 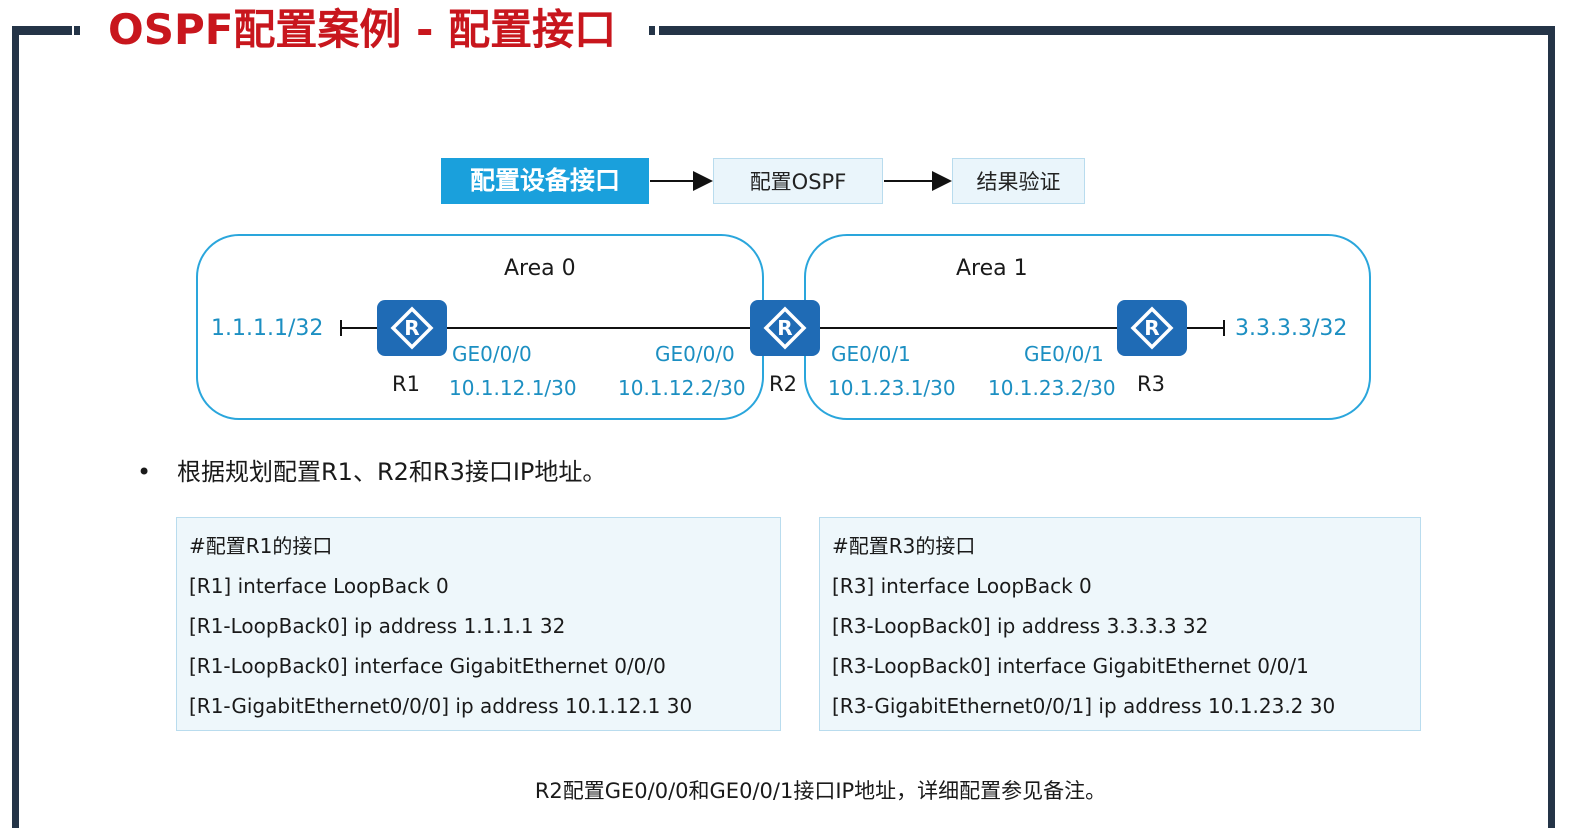 I want to click on bullet-text: 根据规划配置R1、R2和R3接口IP地址。, so click(x=392, y=472).